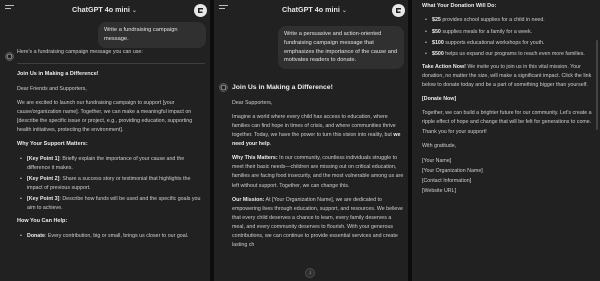 This screenshot has height=281, width=600. Describe the element at coordinates (452, 170) in the screenshot. I see `signature-org: [Your Organization Name]` at that location.